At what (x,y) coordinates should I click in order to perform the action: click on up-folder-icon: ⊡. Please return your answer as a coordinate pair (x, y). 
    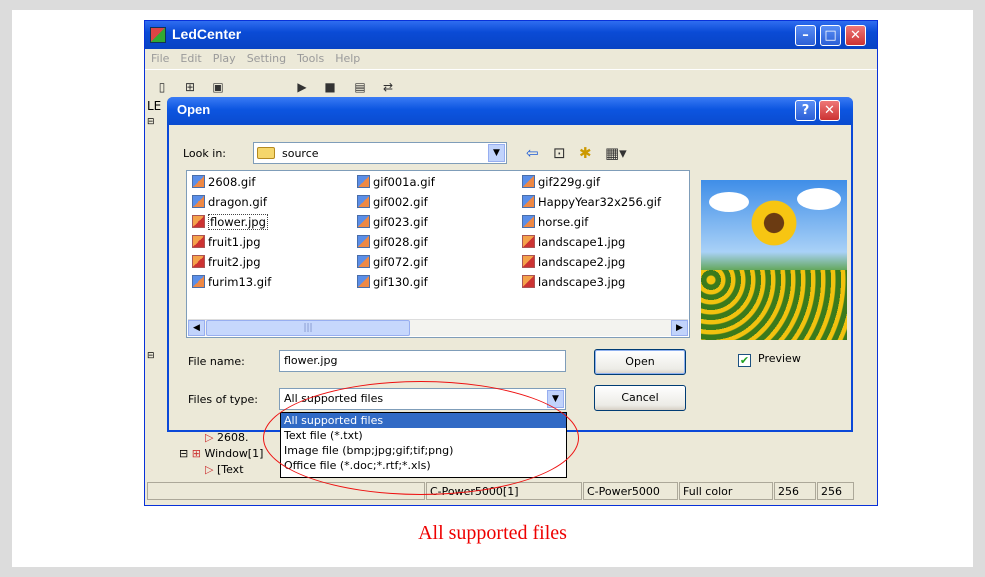
    Looking at the image, I should click on (559, 153).